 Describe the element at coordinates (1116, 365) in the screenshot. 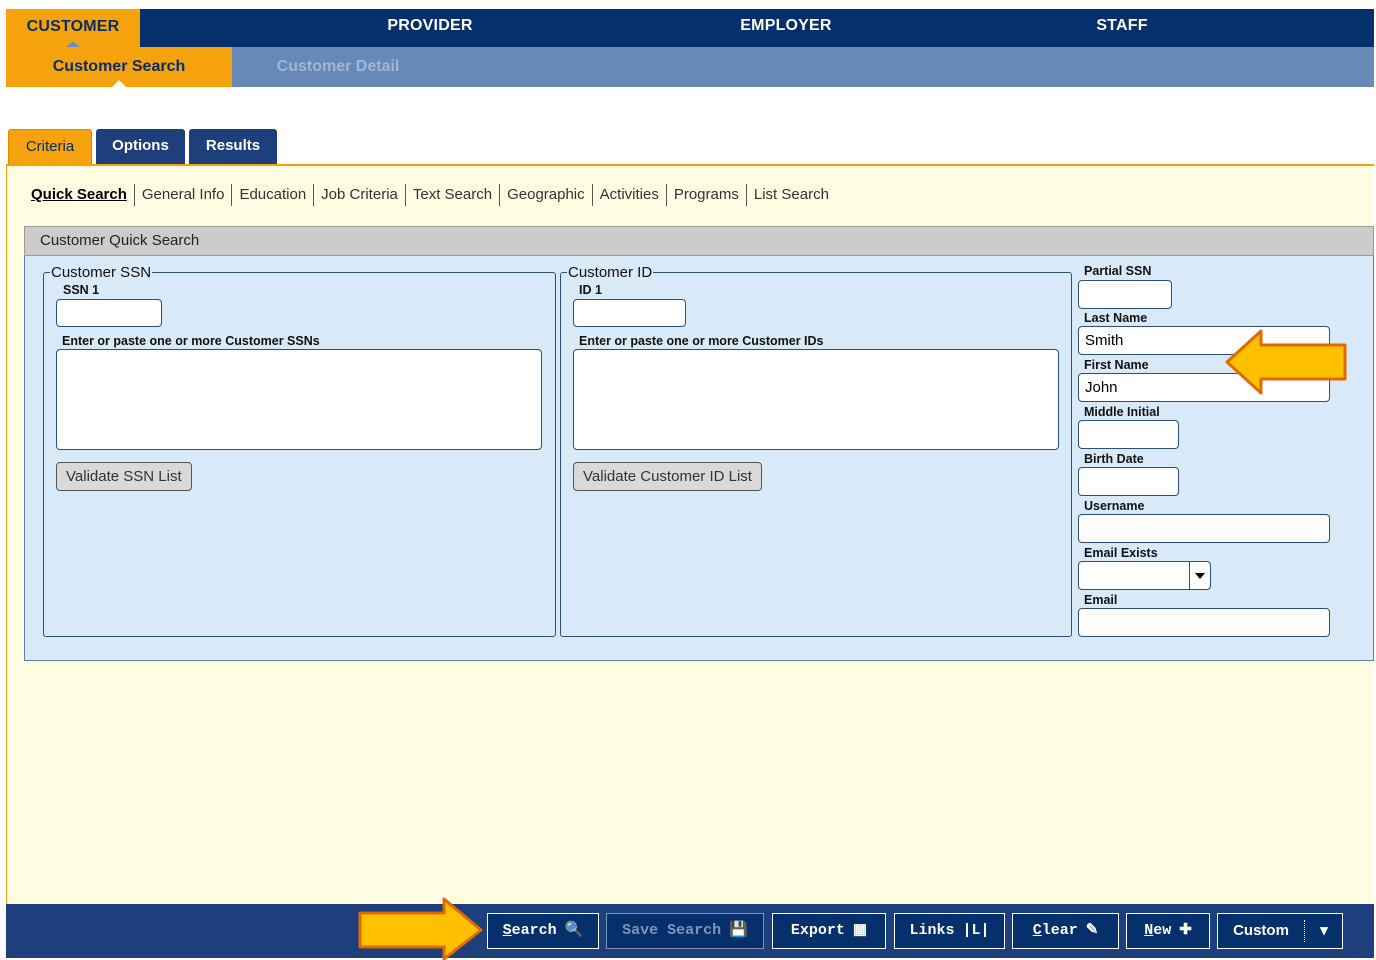

I see `first-name-label: First Name` at that location.